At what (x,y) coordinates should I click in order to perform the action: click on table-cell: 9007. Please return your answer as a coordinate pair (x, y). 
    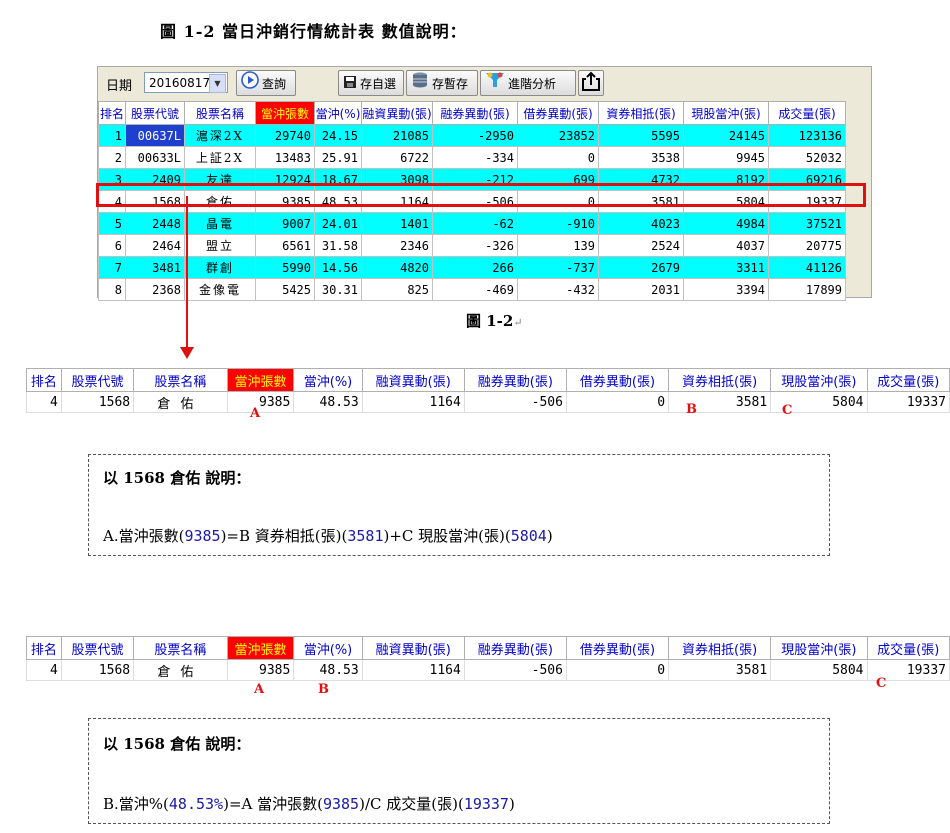
    Looking at the image, I should click on (285, 223).